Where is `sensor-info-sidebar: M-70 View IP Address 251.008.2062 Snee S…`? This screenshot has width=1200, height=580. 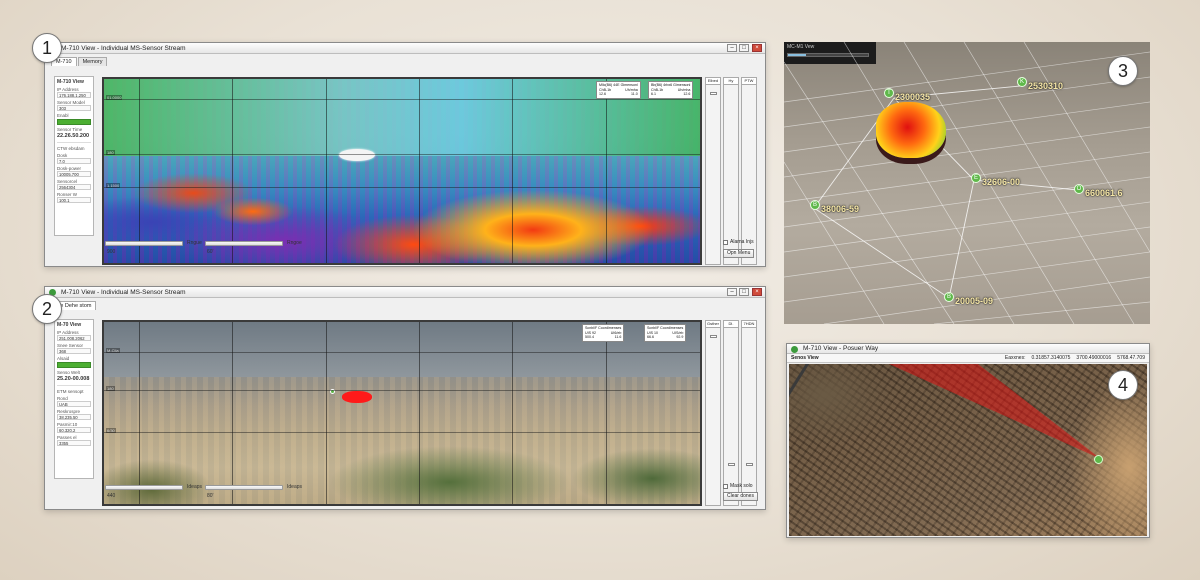
sensor-info-sidebar: M-70 View IP Address 251.008.2062 Snee S… is located at coordinates (74, 399).